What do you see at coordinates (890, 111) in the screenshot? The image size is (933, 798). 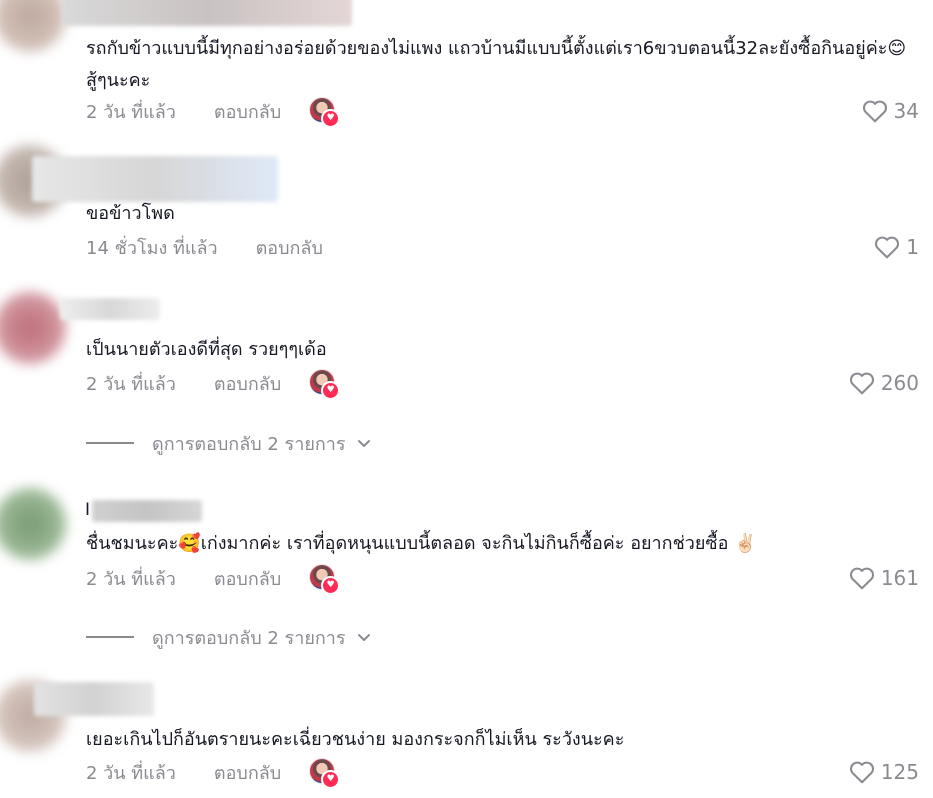 I see `like-button: 34` at bounding box center [890, 111].